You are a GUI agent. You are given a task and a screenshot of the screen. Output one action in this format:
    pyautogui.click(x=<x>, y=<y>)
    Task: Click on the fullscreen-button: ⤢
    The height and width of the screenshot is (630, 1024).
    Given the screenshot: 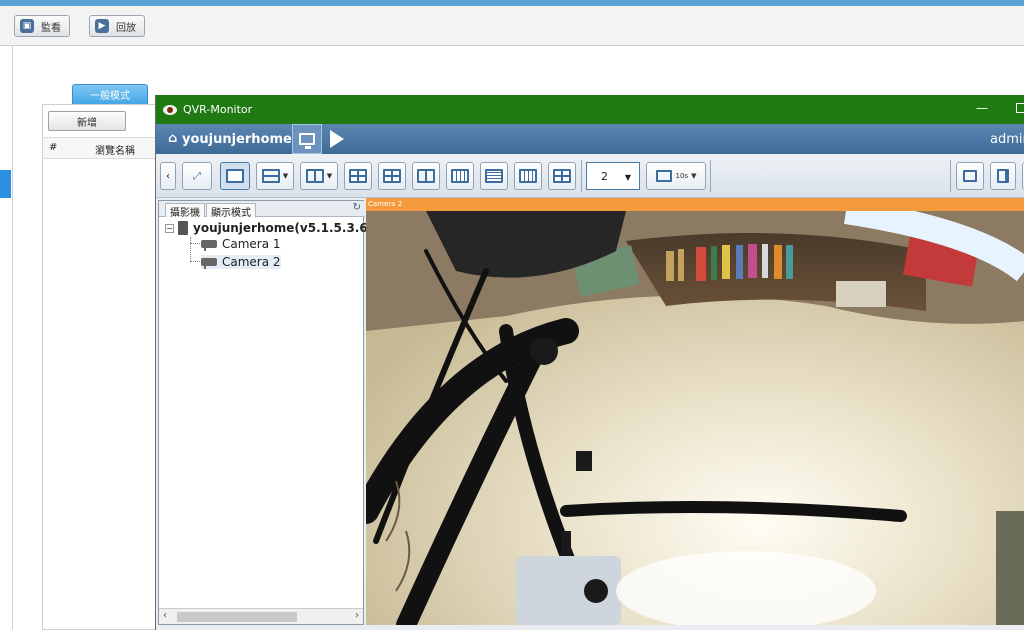 What is the action you would take?
    pyautogui.click(x=197, y=176)
    